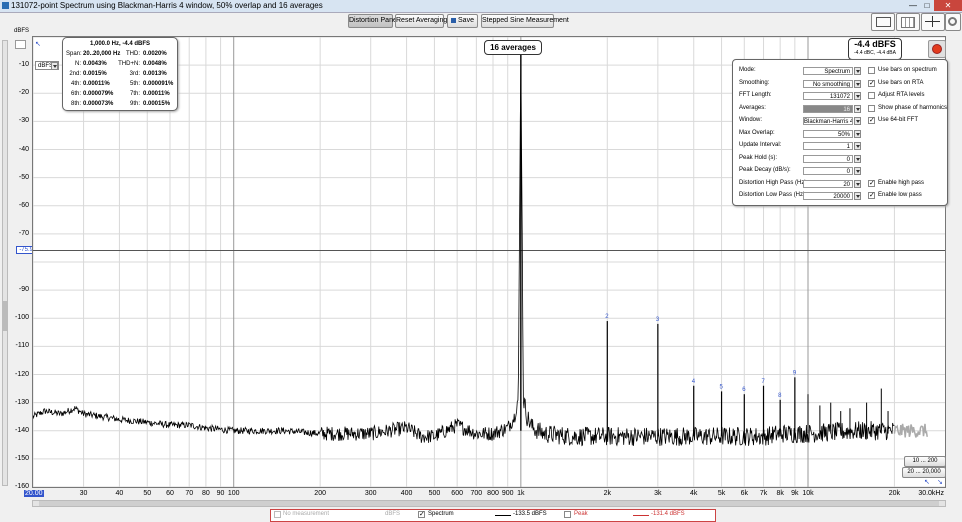 The height and width of the screenshot is (522, 962). I want to click on x-tick-label: 200, so click(320, 493).